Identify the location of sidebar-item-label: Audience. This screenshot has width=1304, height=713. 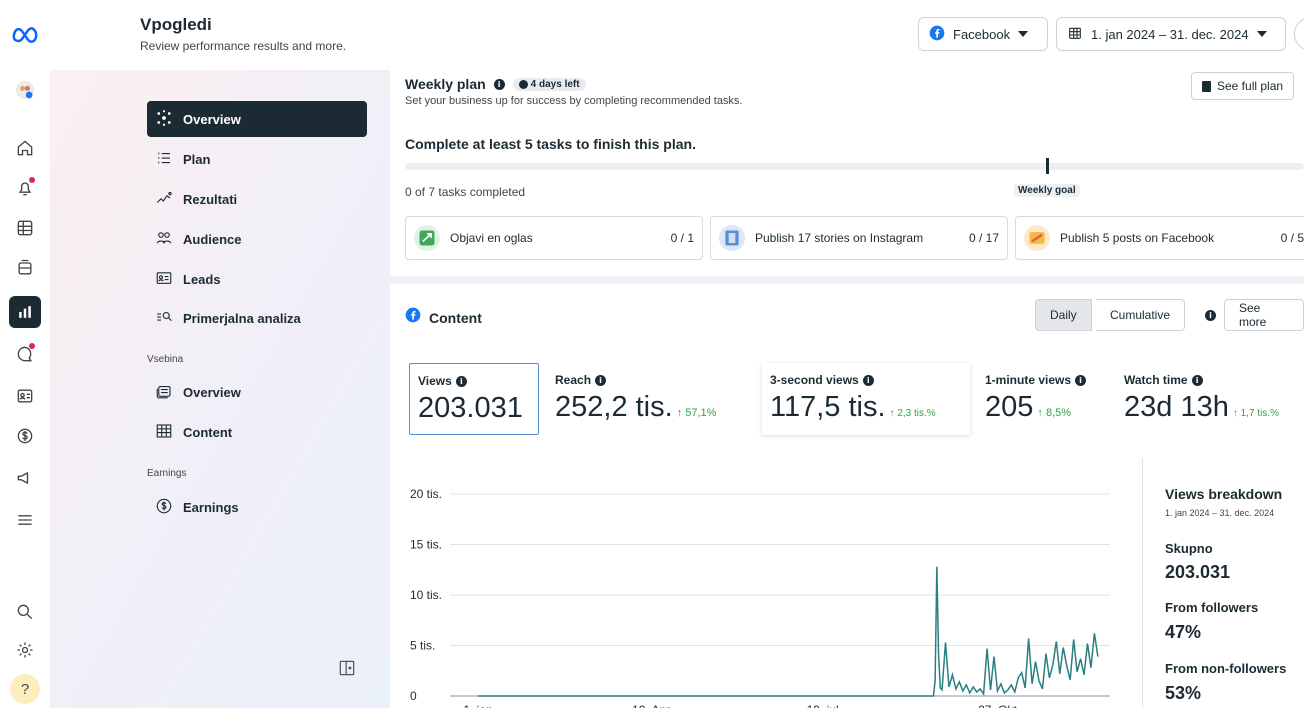
(212, 239).